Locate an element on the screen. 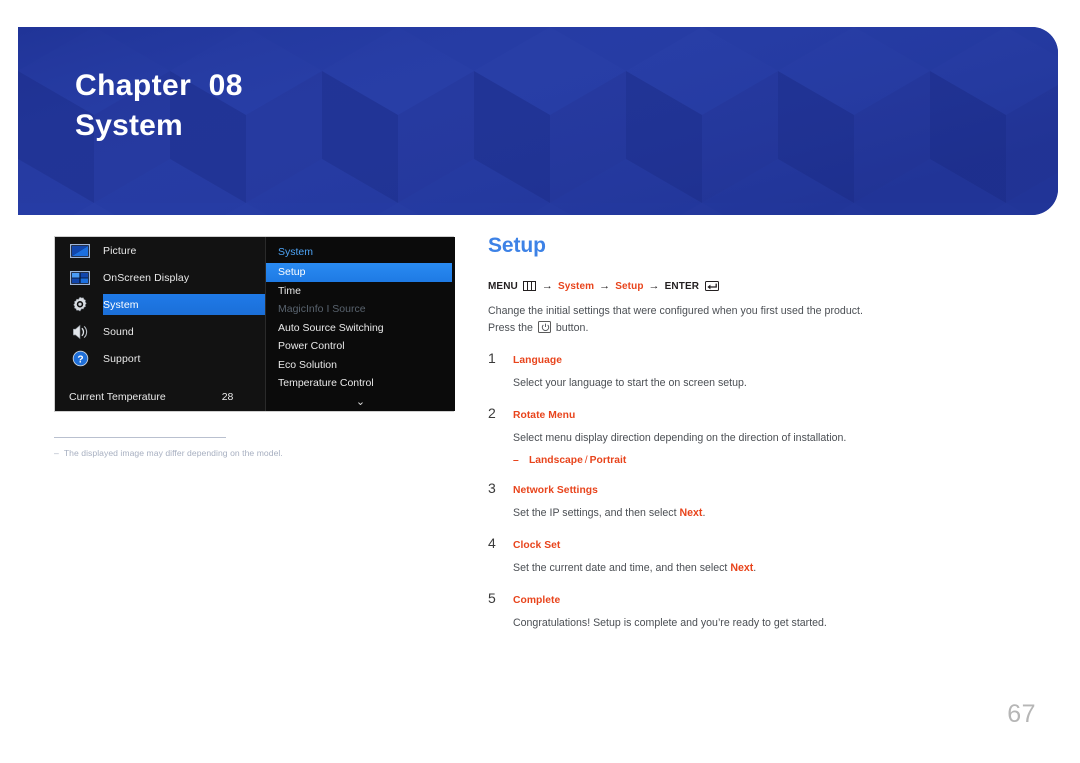 The width and height of the screenshot is (1080, 763). step-title: Complete is located at coordinates (537, 600).